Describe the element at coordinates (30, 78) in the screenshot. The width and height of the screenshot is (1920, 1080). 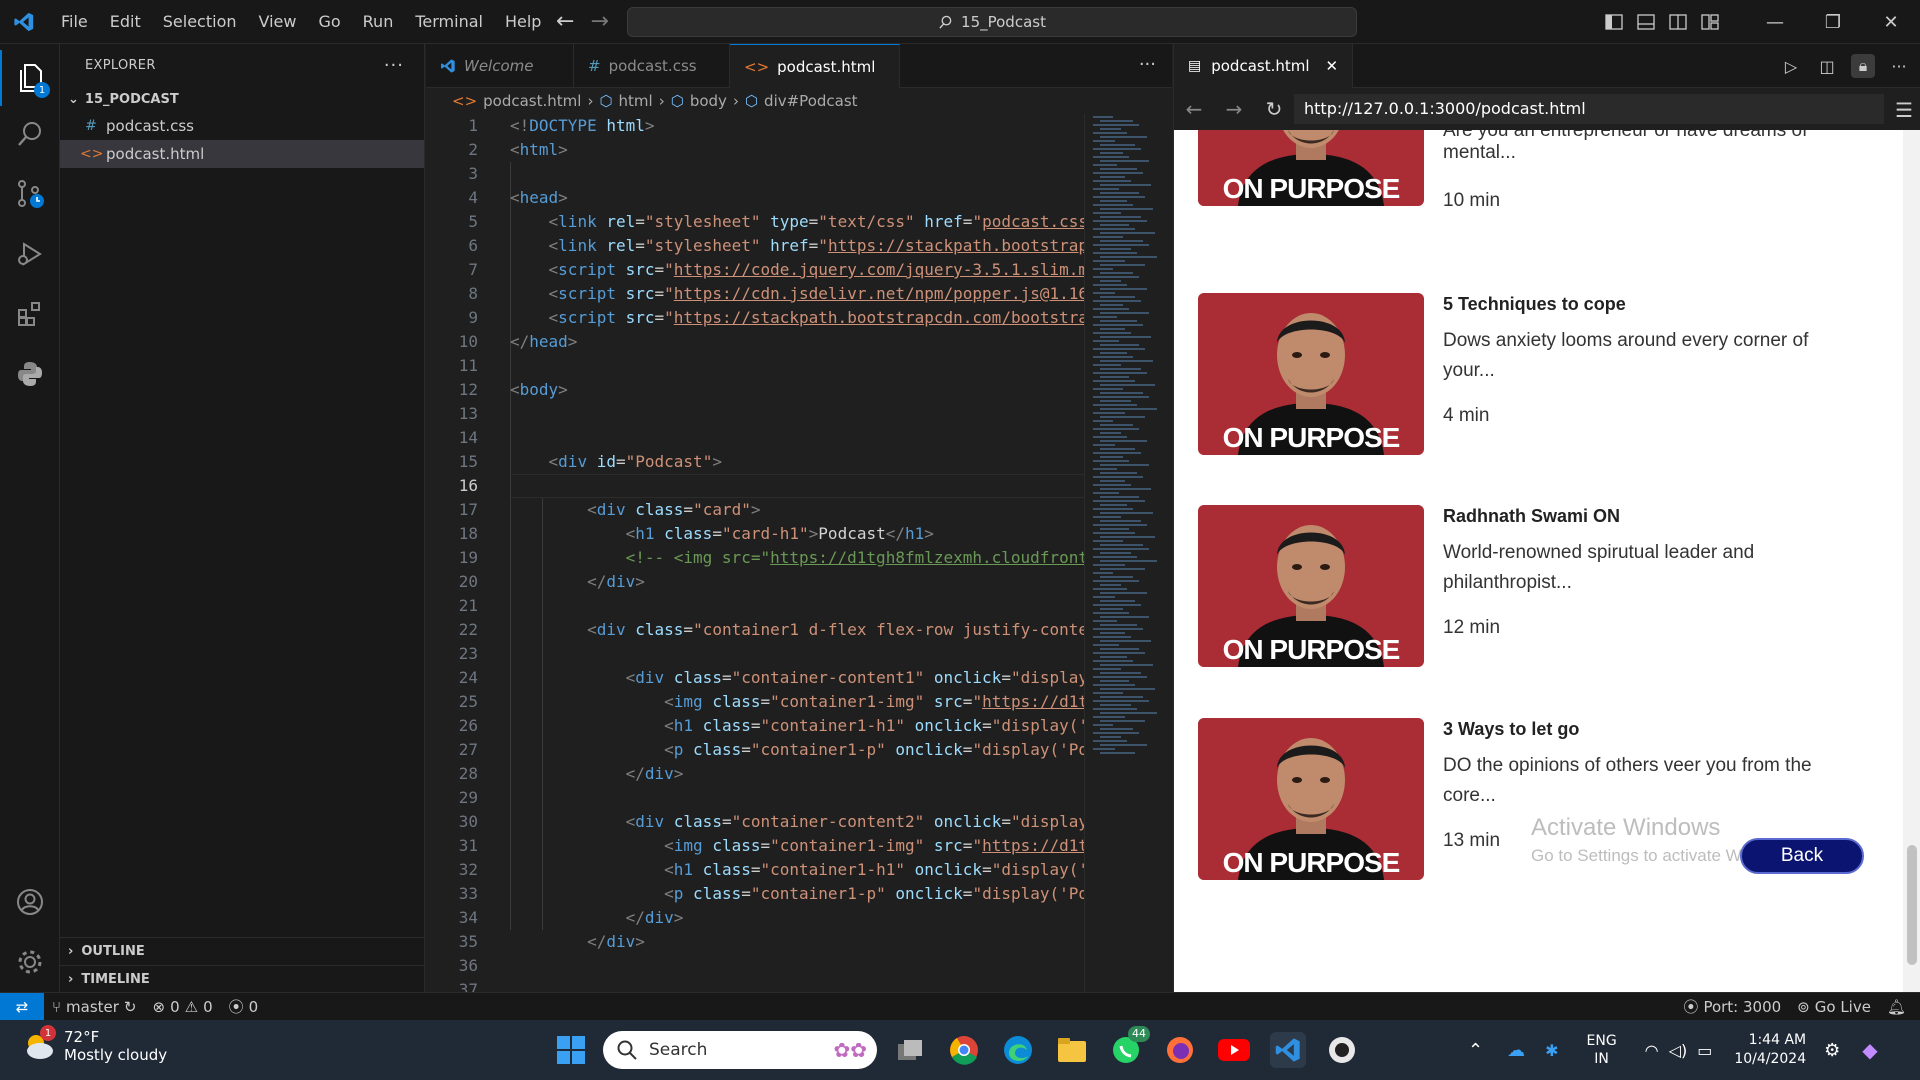
I see `explorer-icon: 1` at that location.